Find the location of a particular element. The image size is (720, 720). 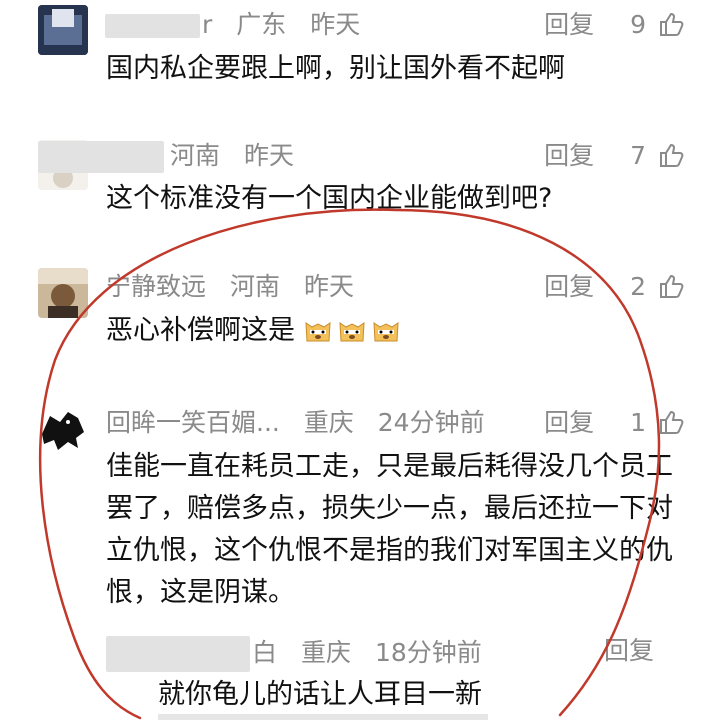

like-count: 2 is located at coordinates (638, 286).